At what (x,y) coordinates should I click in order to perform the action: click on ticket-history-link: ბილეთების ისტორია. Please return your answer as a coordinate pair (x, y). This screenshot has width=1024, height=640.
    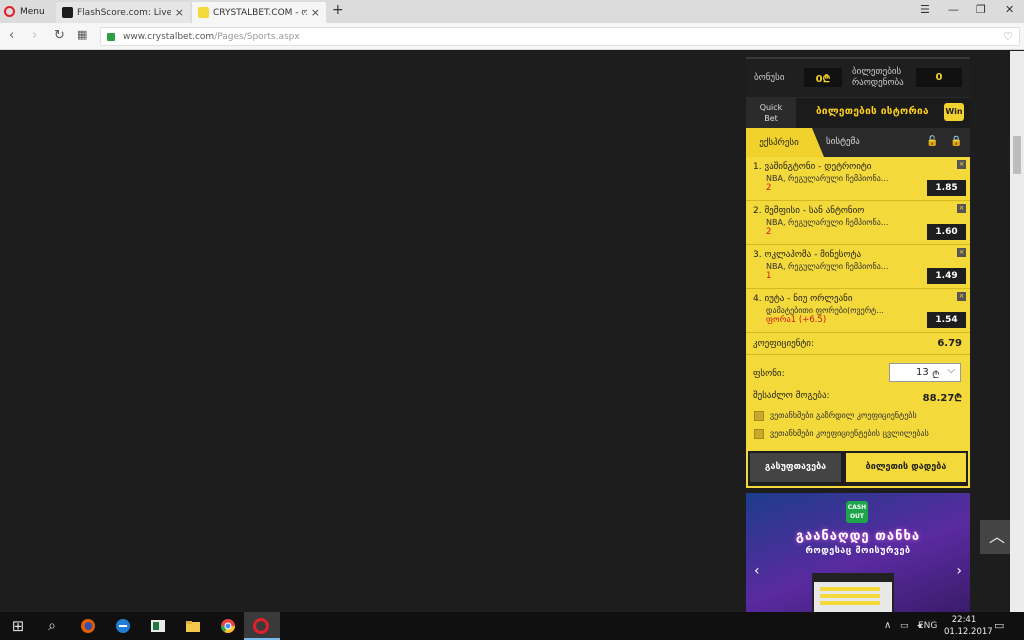
    Looking at the image, I should click on (872, 111).